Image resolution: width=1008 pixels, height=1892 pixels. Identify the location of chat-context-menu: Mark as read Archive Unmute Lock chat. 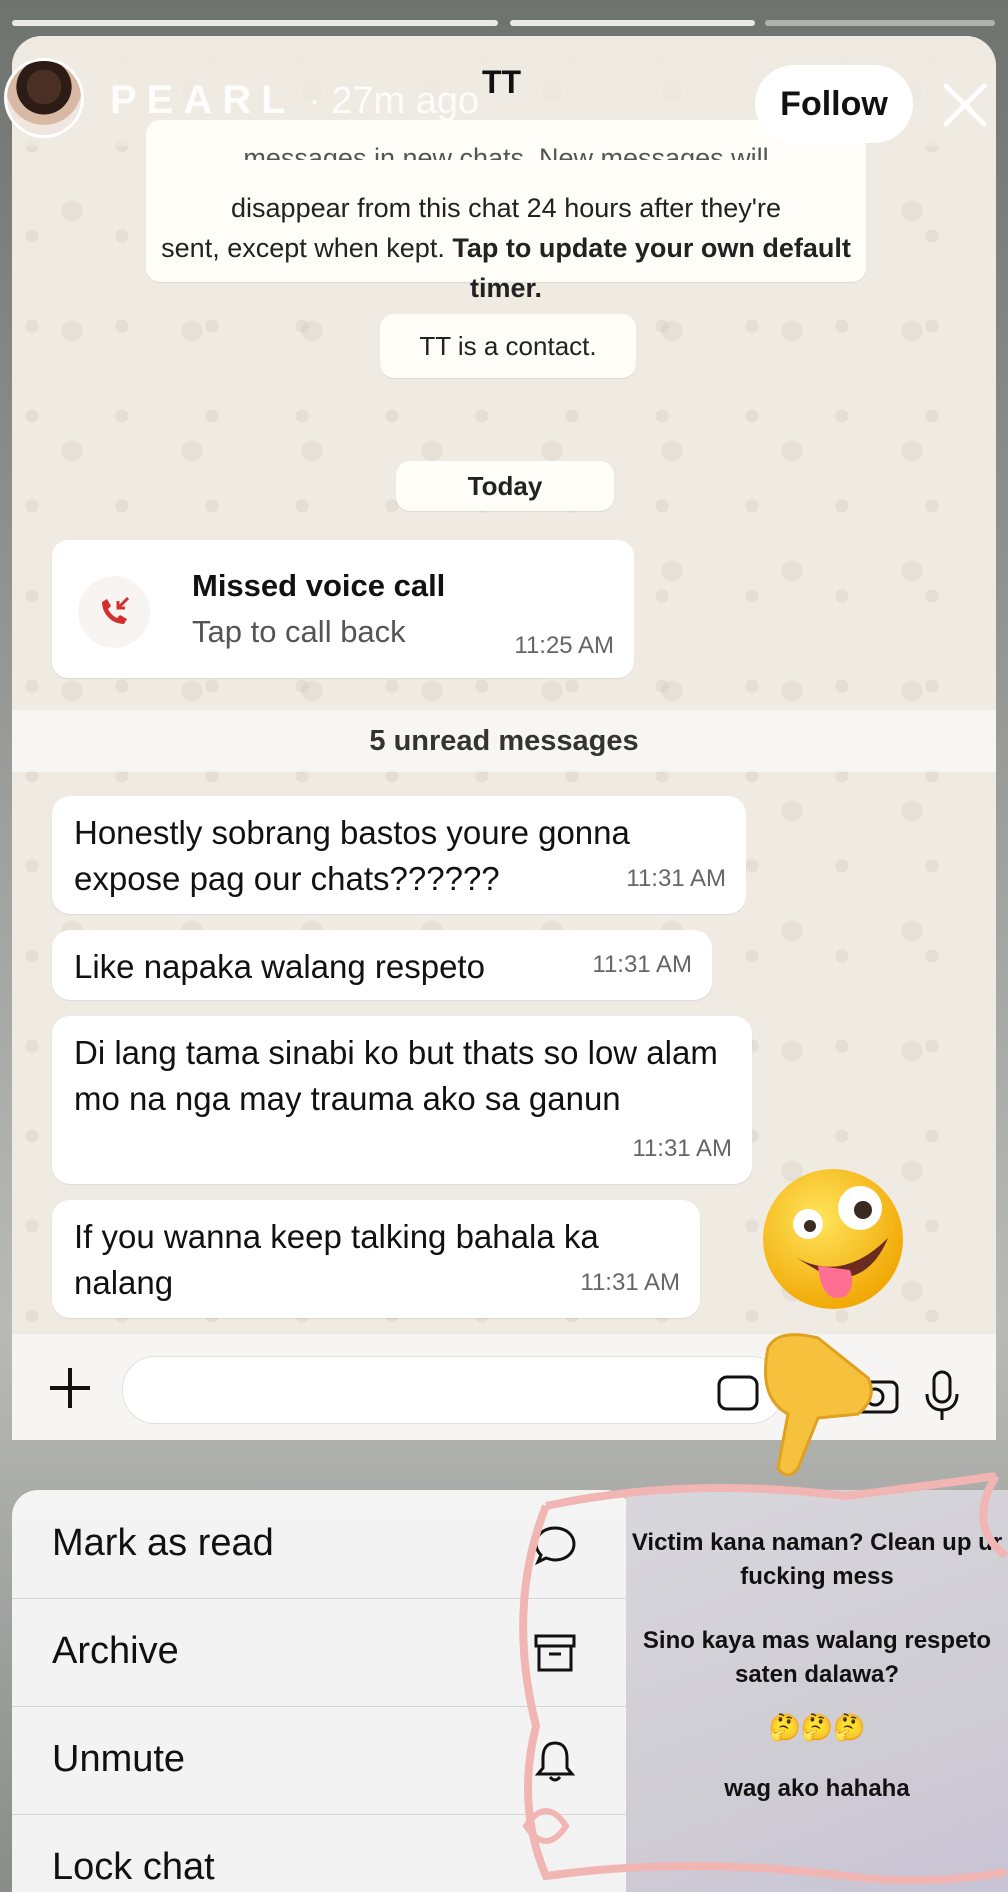
(322, 1691).